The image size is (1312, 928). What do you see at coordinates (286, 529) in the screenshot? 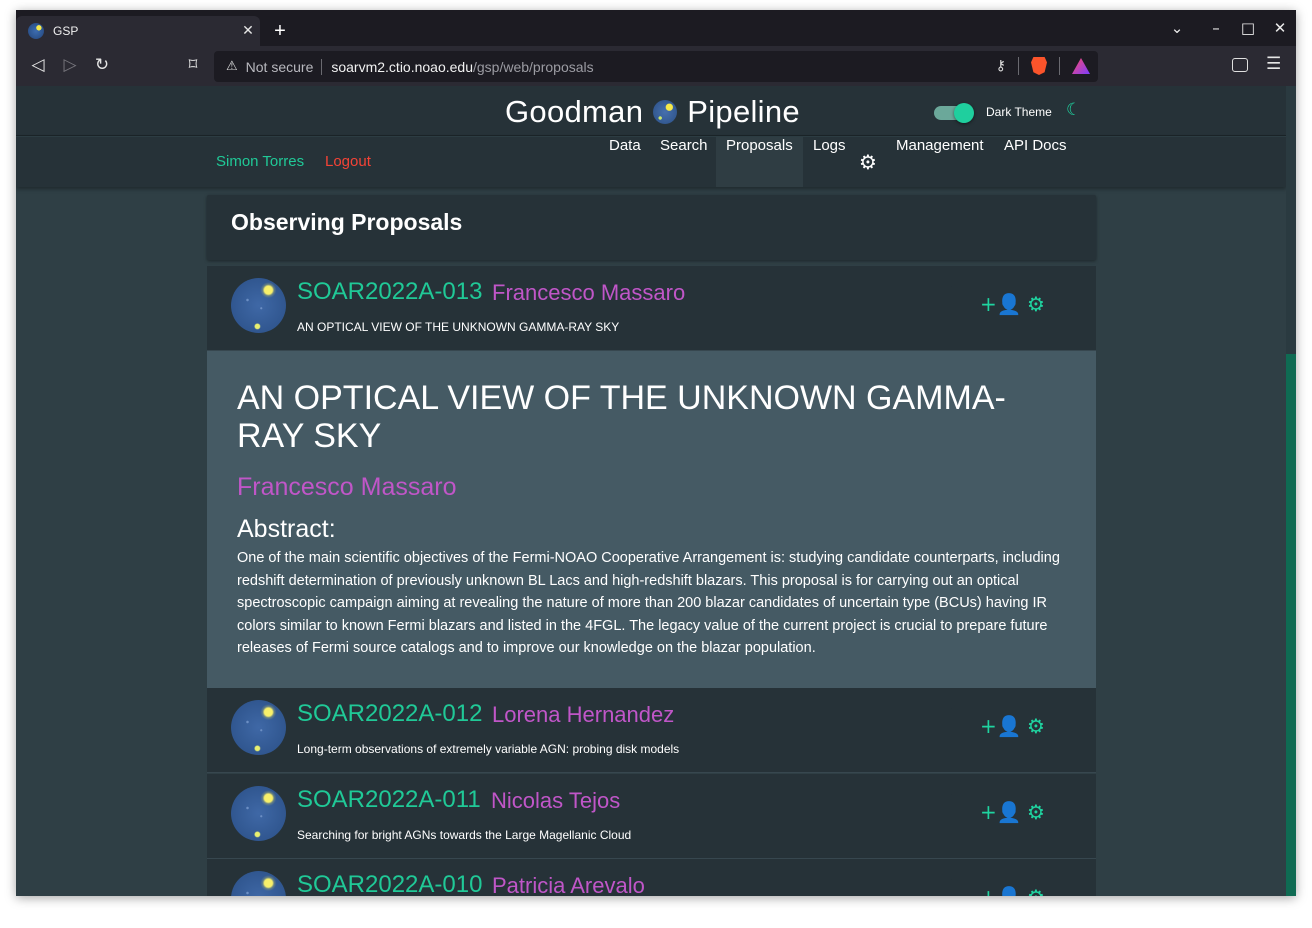
I see `abstract-heading: Abstract:` at bounding box center [286, 529].